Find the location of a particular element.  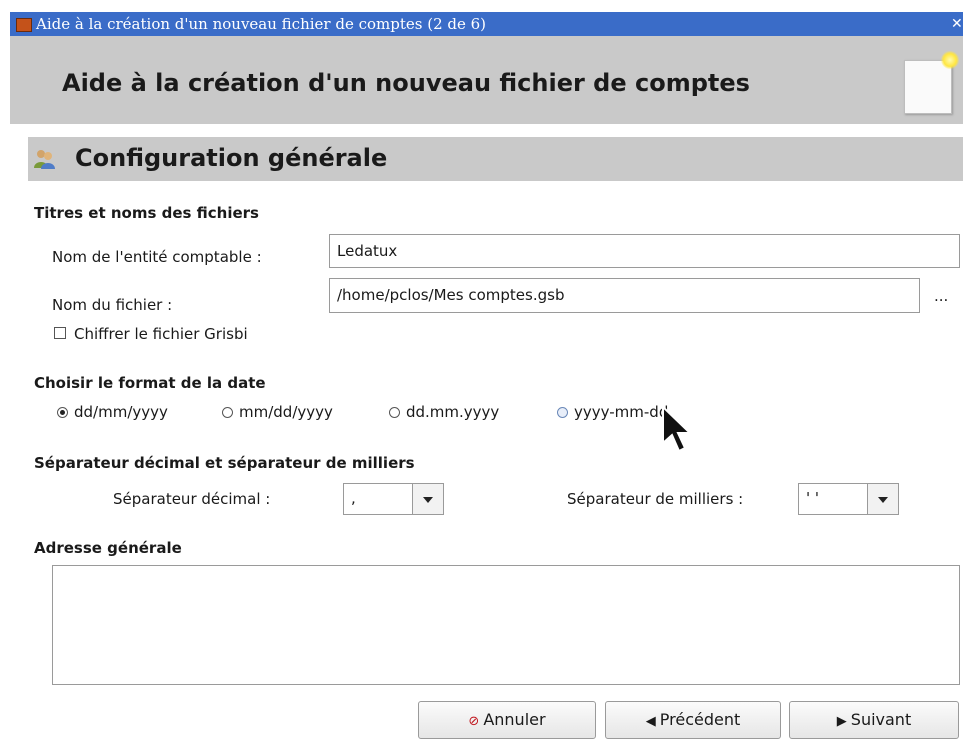

section-header: Configuration générale is located at coordinates (495, 159).